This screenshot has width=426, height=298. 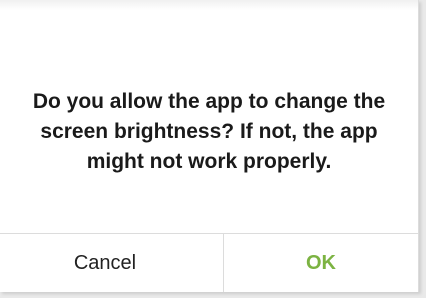 I want to click on ok-button: OK, so click(x=321, y=263).